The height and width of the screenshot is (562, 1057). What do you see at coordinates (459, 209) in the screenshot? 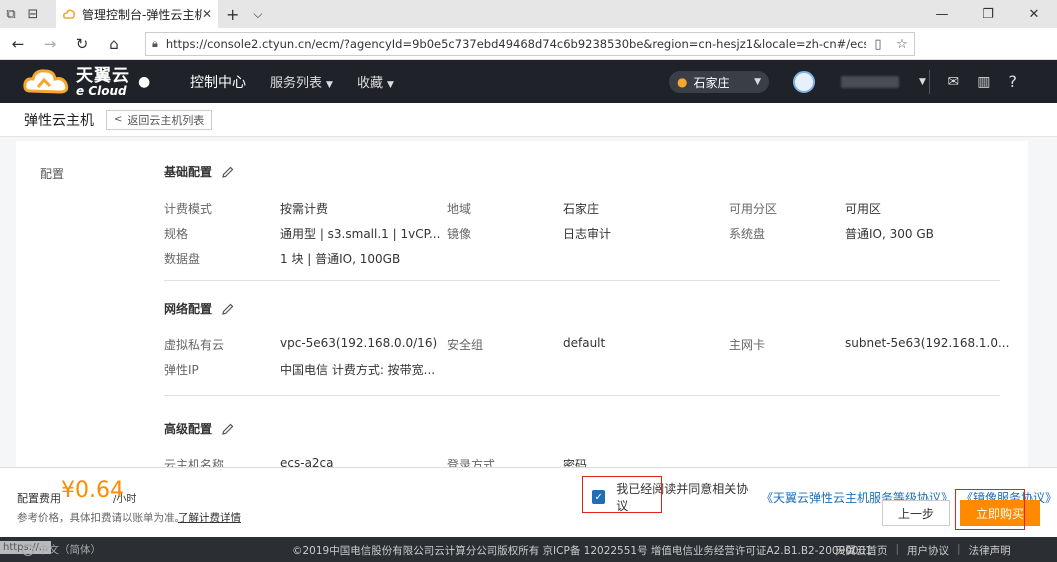
I see `field-label: 地域` at bounding box center [459, 209].